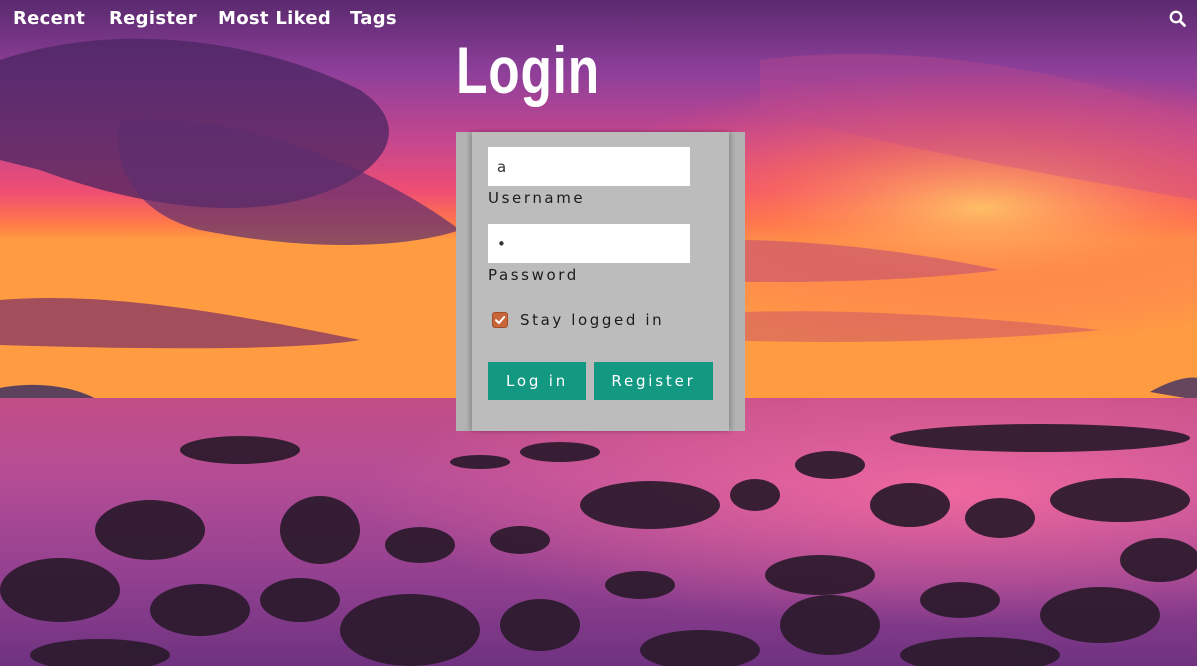 The image size is (1197, 666). I want to click on page-title: Login, so click(528, 70).